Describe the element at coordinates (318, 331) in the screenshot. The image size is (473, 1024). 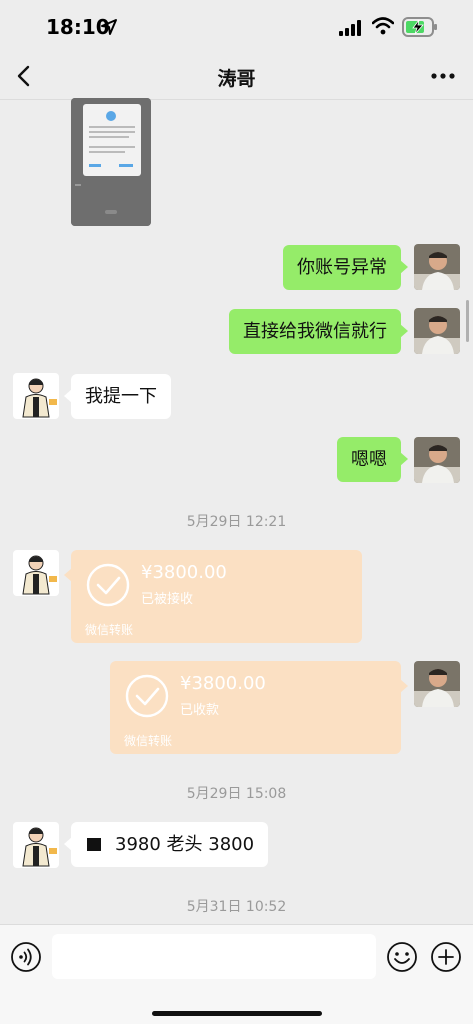
I see `message-bubble-sent: 直接给我微信就行` at that location.